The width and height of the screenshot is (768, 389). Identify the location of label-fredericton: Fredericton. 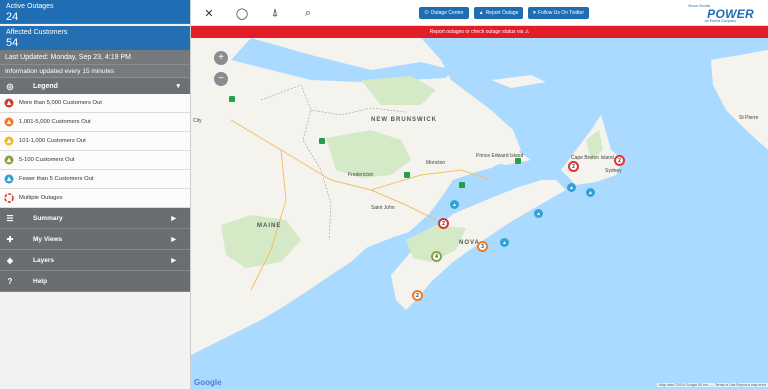
(361, 175).